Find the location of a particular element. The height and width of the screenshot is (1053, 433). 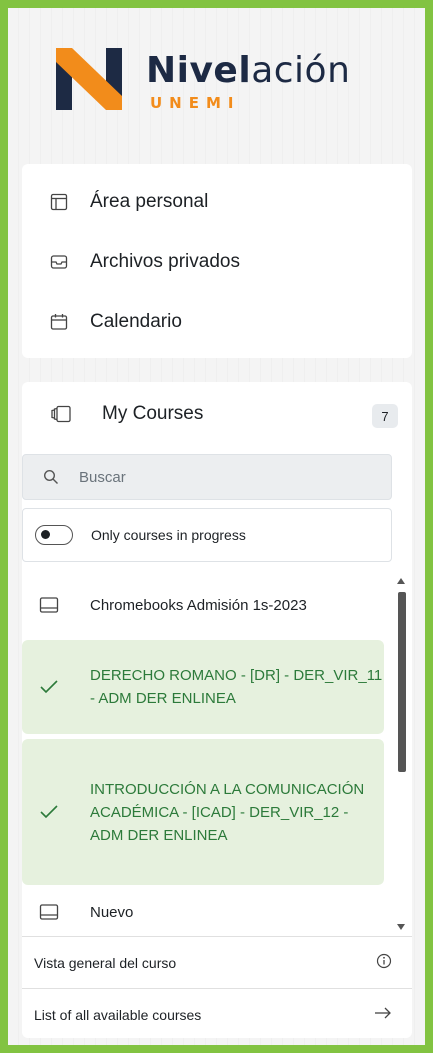

my-courses-header: My Courses 7 is located at coordinates (217, 414).